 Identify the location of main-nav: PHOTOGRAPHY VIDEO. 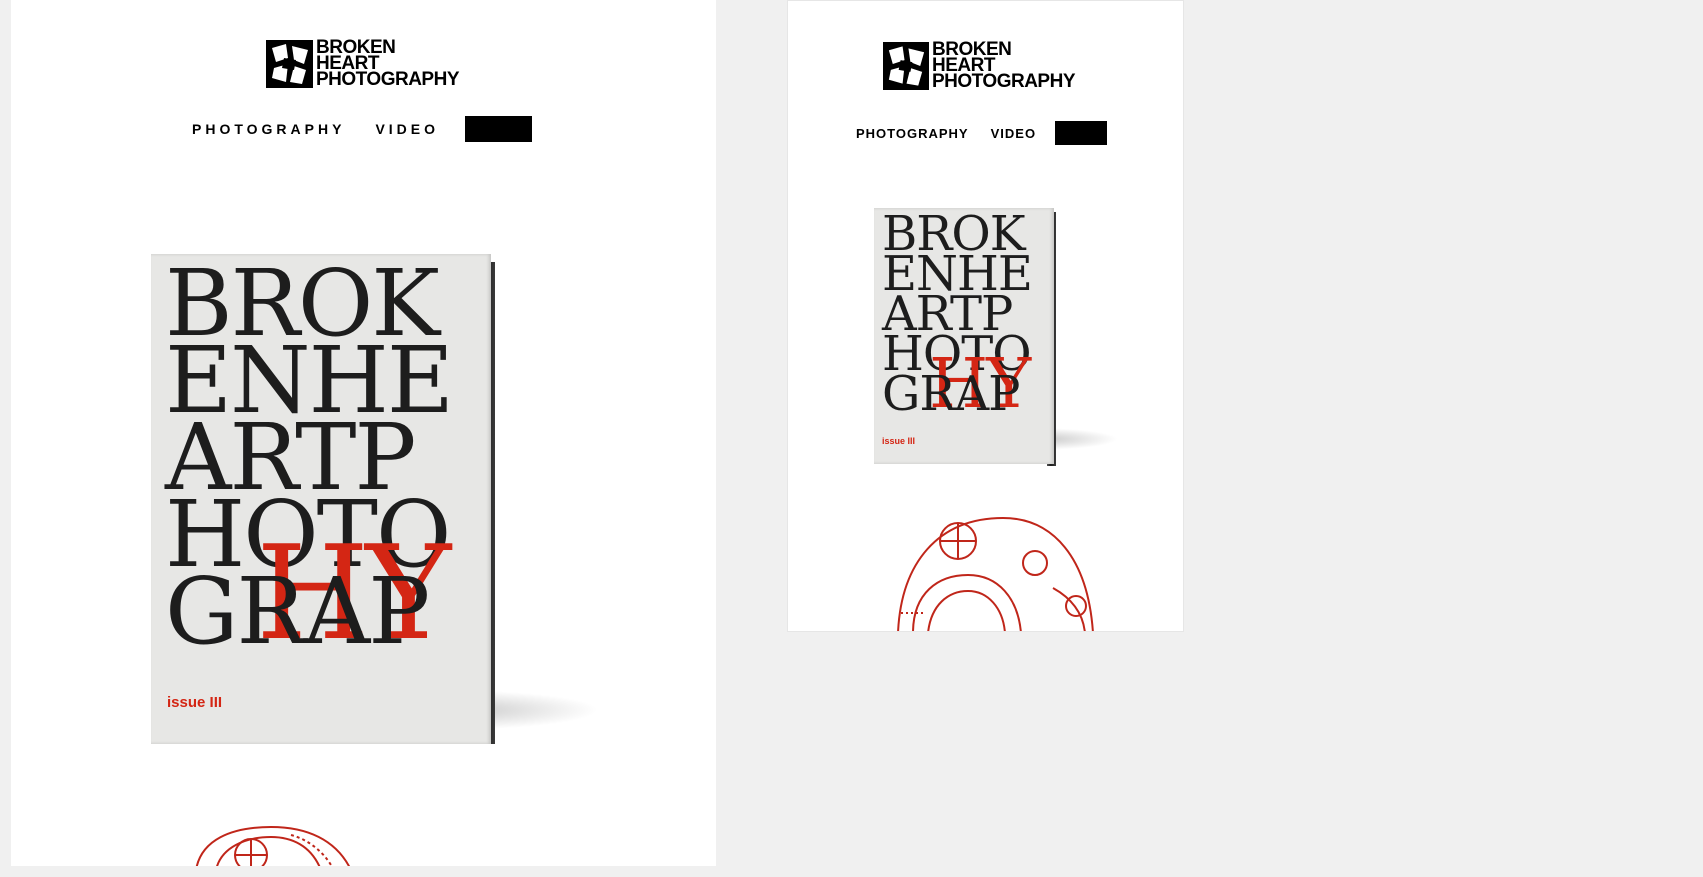
(362, 129).